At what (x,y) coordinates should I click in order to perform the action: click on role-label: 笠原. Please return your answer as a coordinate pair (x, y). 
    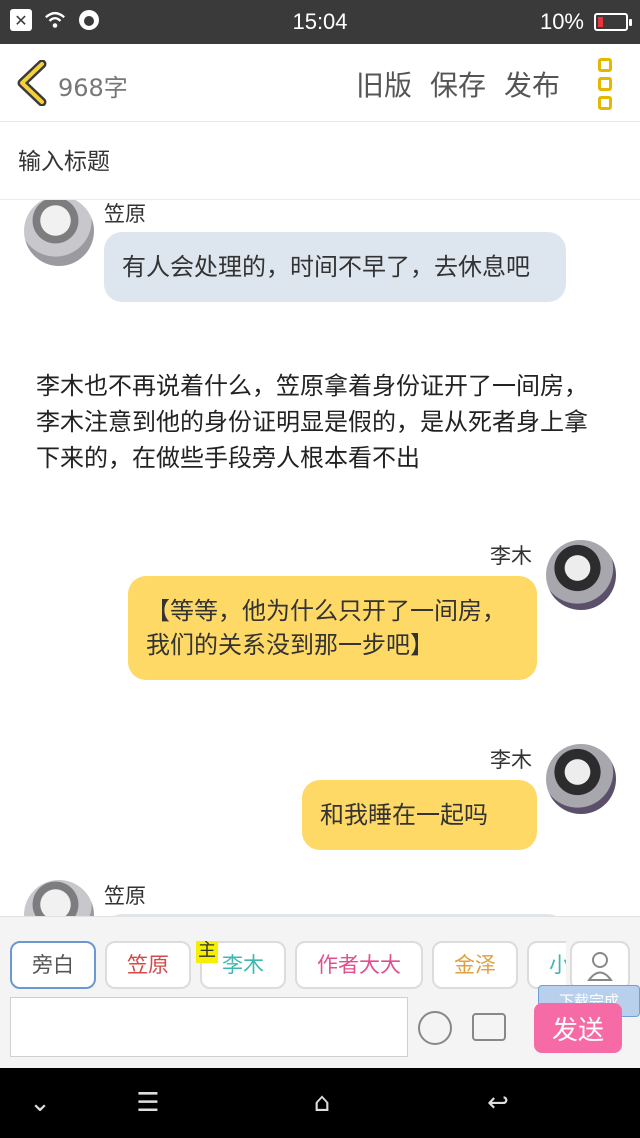
    Looking at the image, I should click on (148, 965).